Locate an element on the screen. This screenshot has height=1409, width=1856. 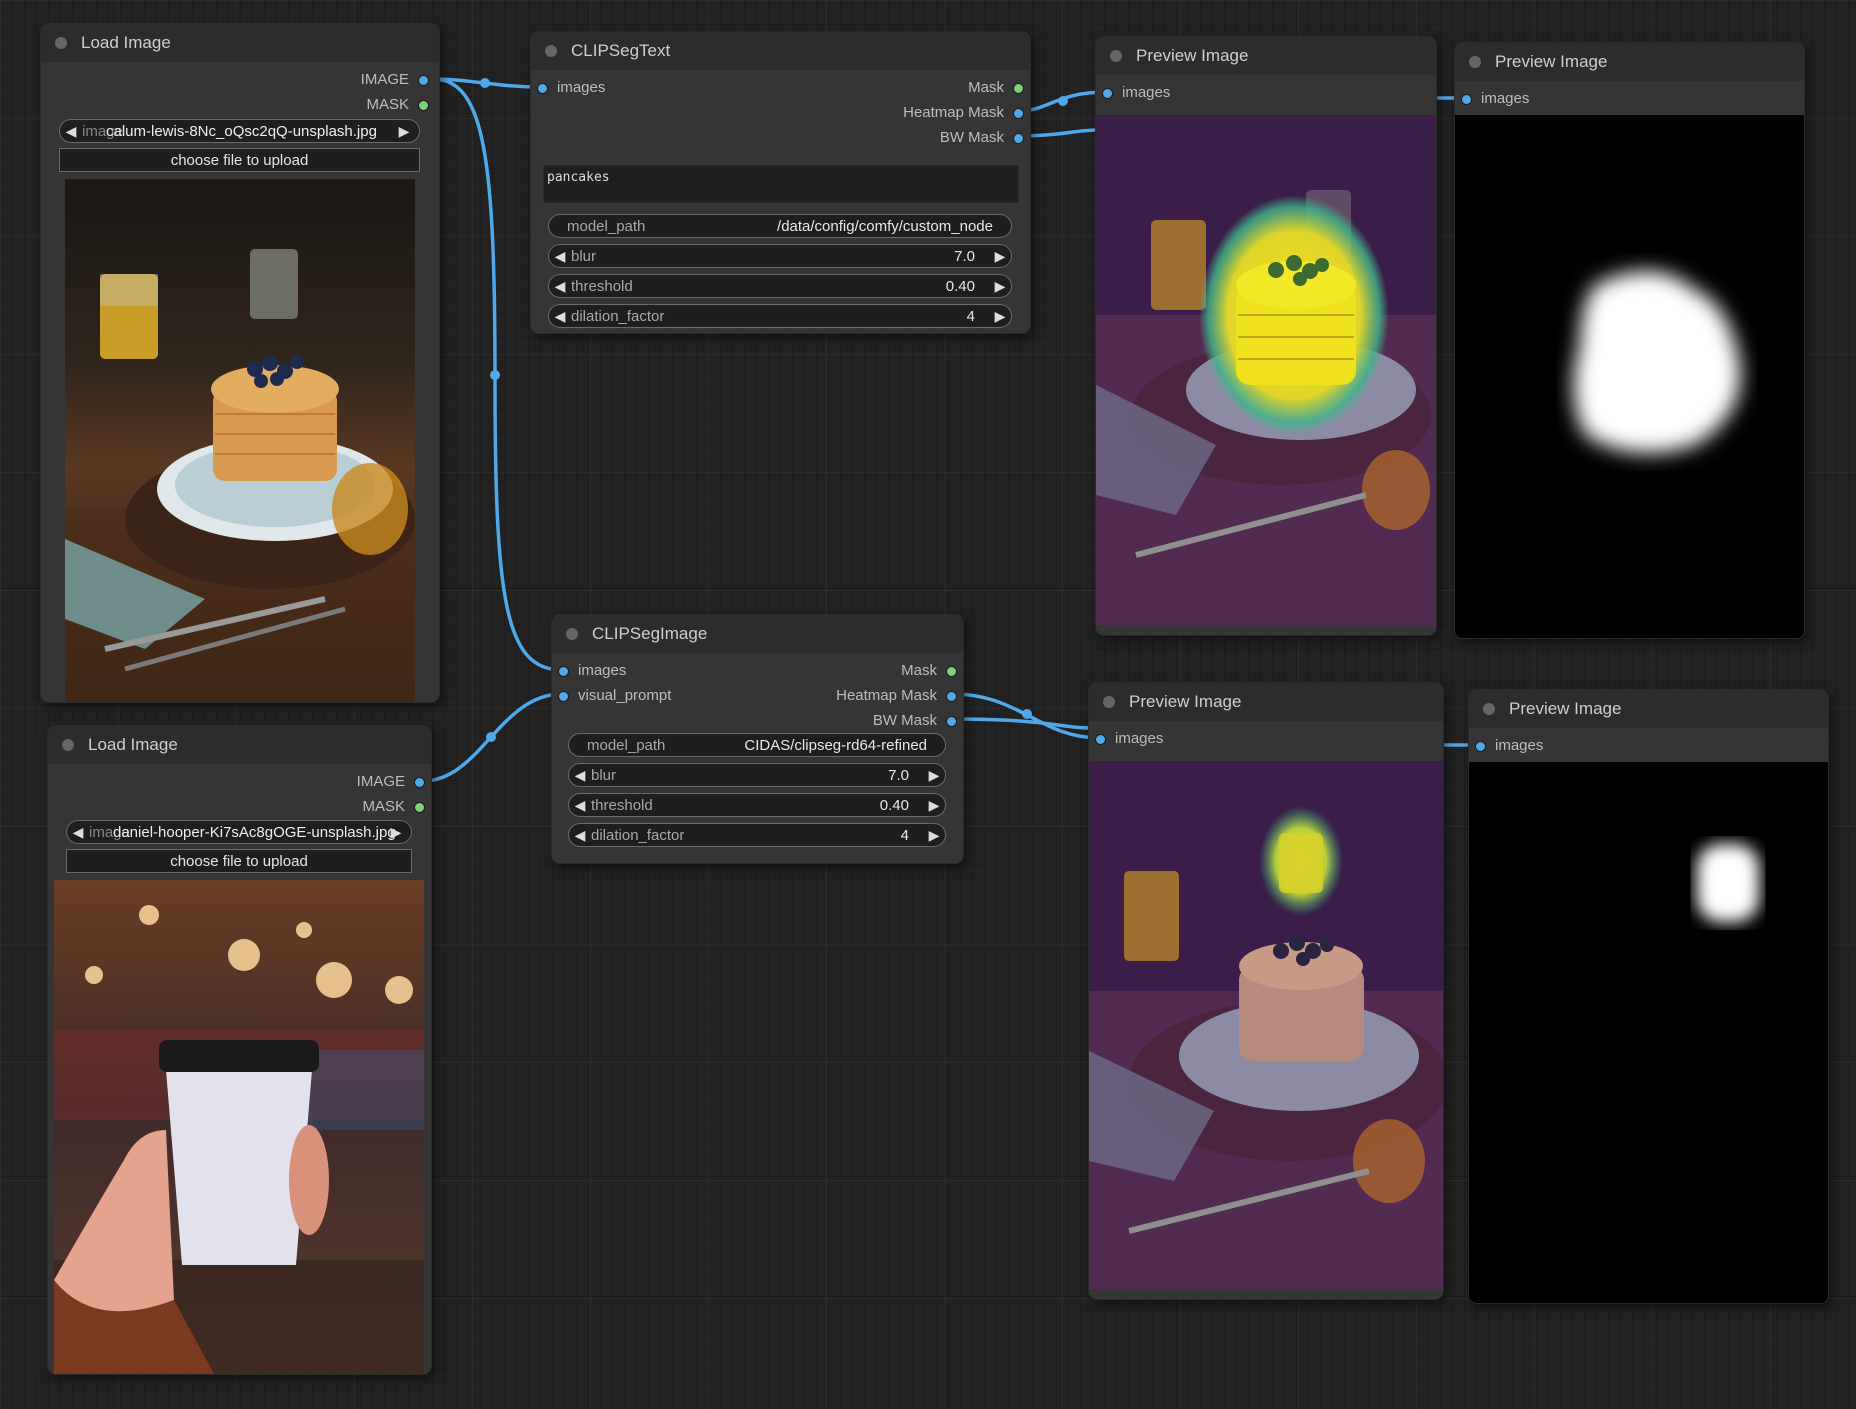
preview-image-node-2: Preview Image images is located at coordinates (1629, 340).